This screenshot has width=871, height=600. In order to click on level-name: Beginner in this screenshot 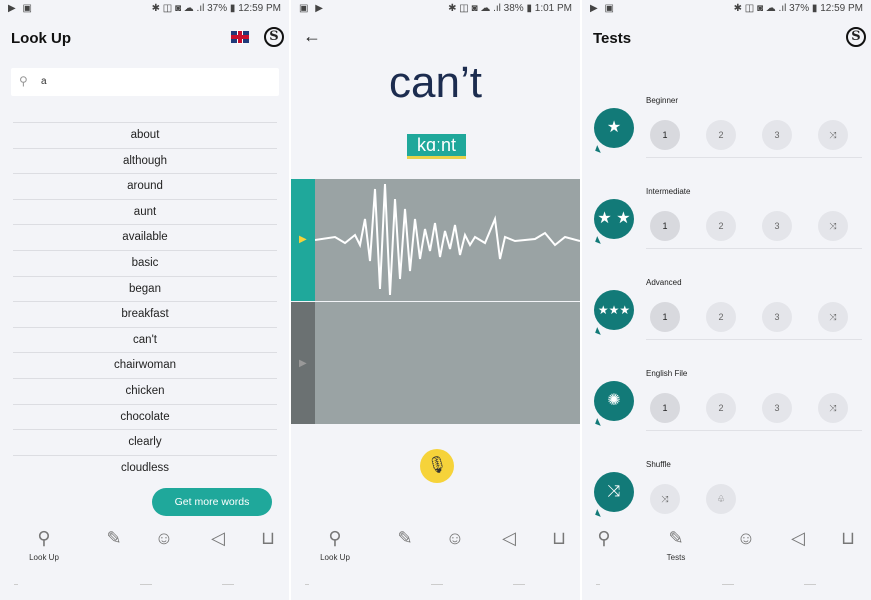, I will do `click(662, 100)`.